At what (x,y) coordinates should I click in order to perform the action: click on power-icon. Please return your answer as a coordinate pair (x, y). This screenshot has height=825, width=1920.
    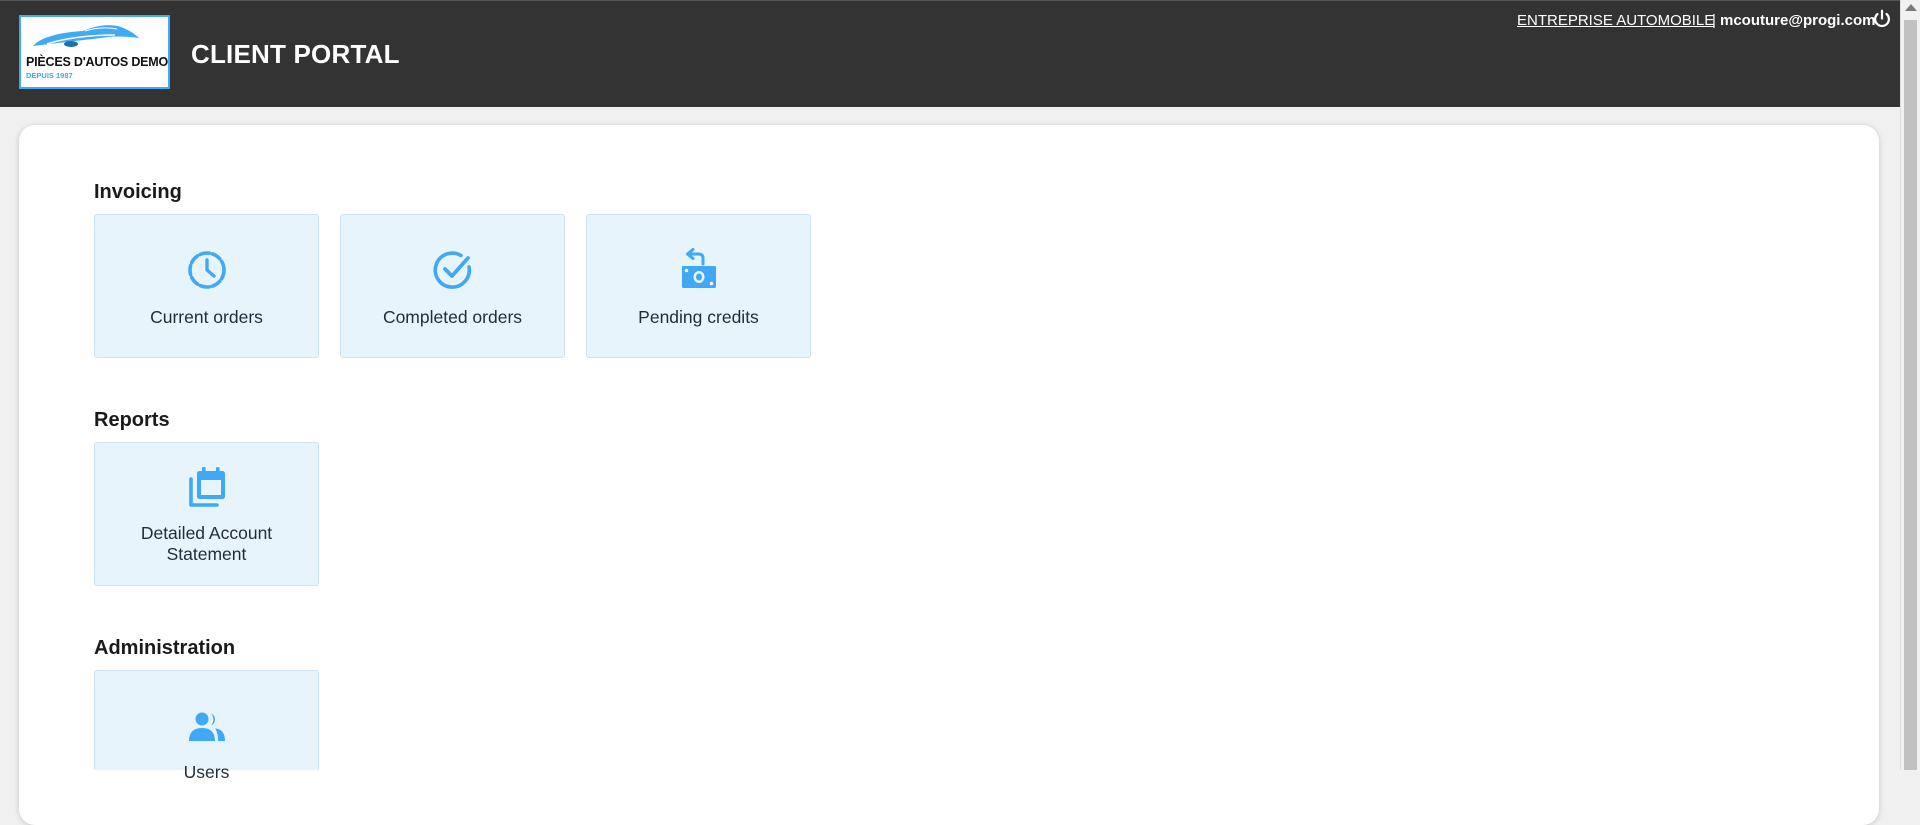
    Looking at the image, I should click on (1882, 18).